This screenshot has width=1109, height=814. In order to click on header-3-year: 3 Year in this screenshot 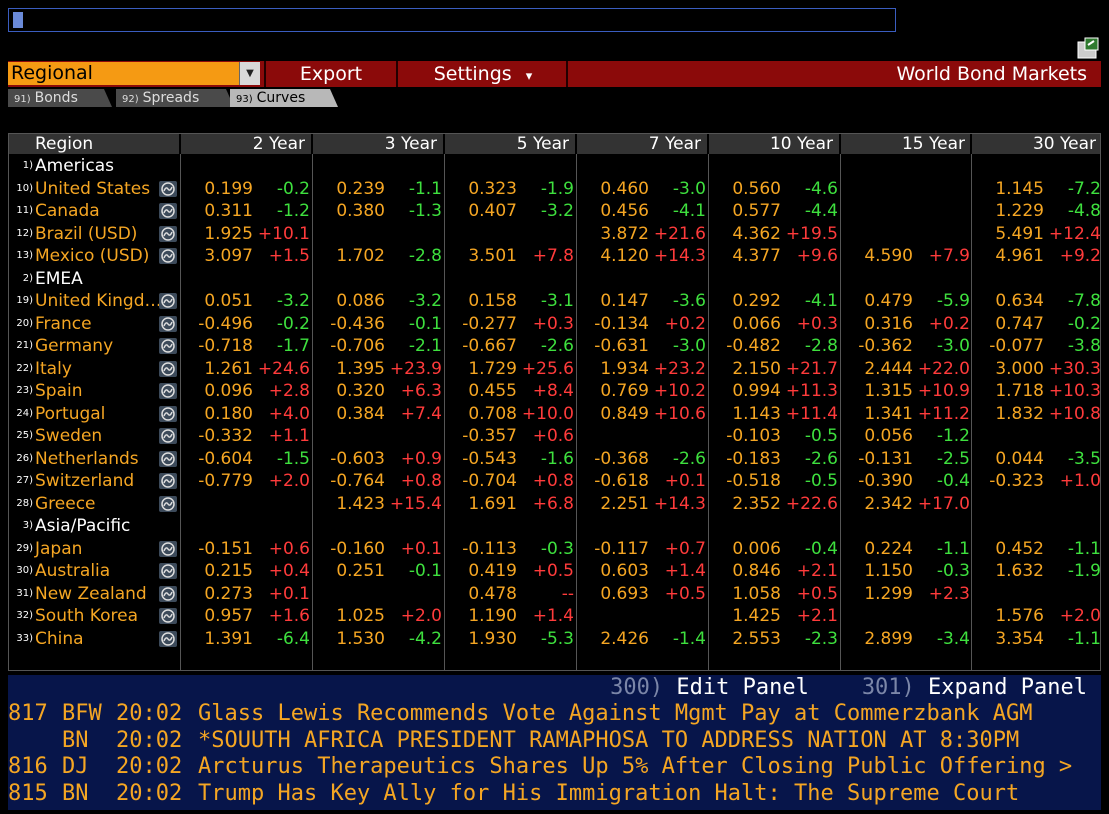, I will do `click(374, 144)`.